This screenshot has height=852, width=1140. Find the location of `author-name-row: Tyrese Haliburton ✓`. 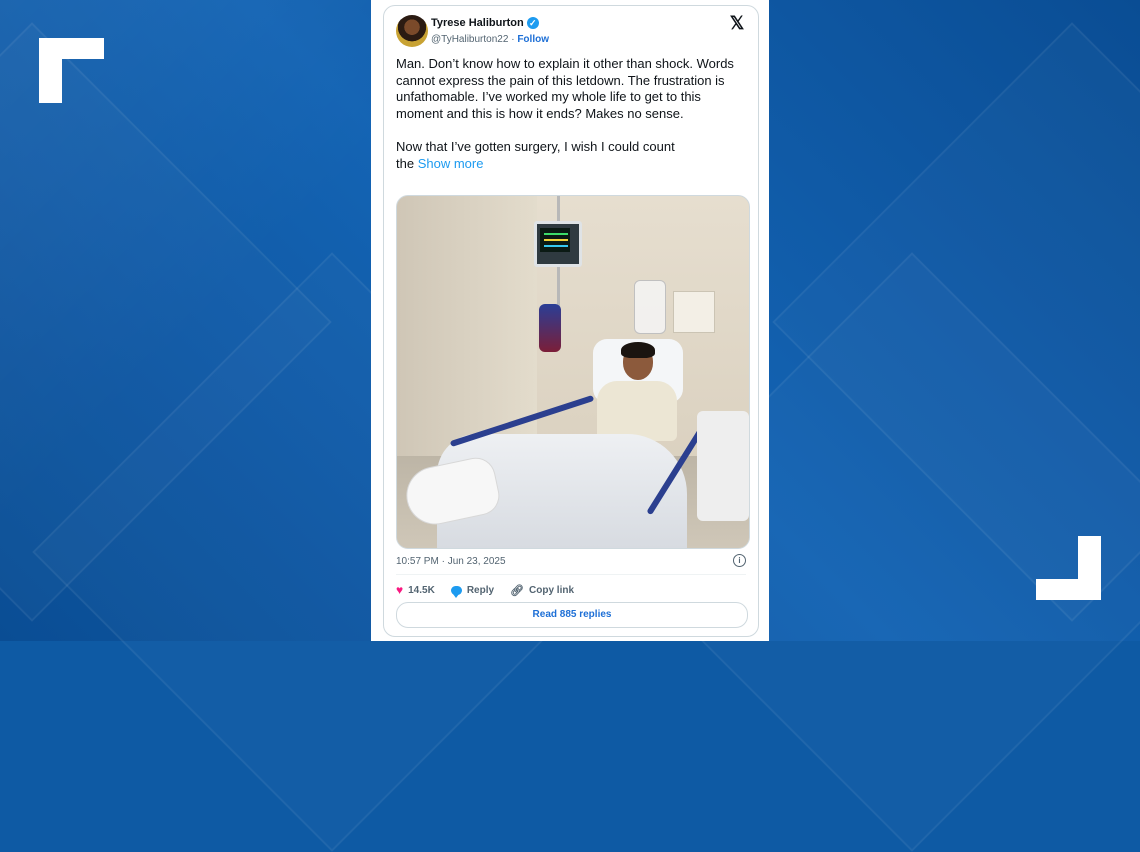

author-name-row: Tyrese Haliburton ✓ is located at coordinates (485, 23).